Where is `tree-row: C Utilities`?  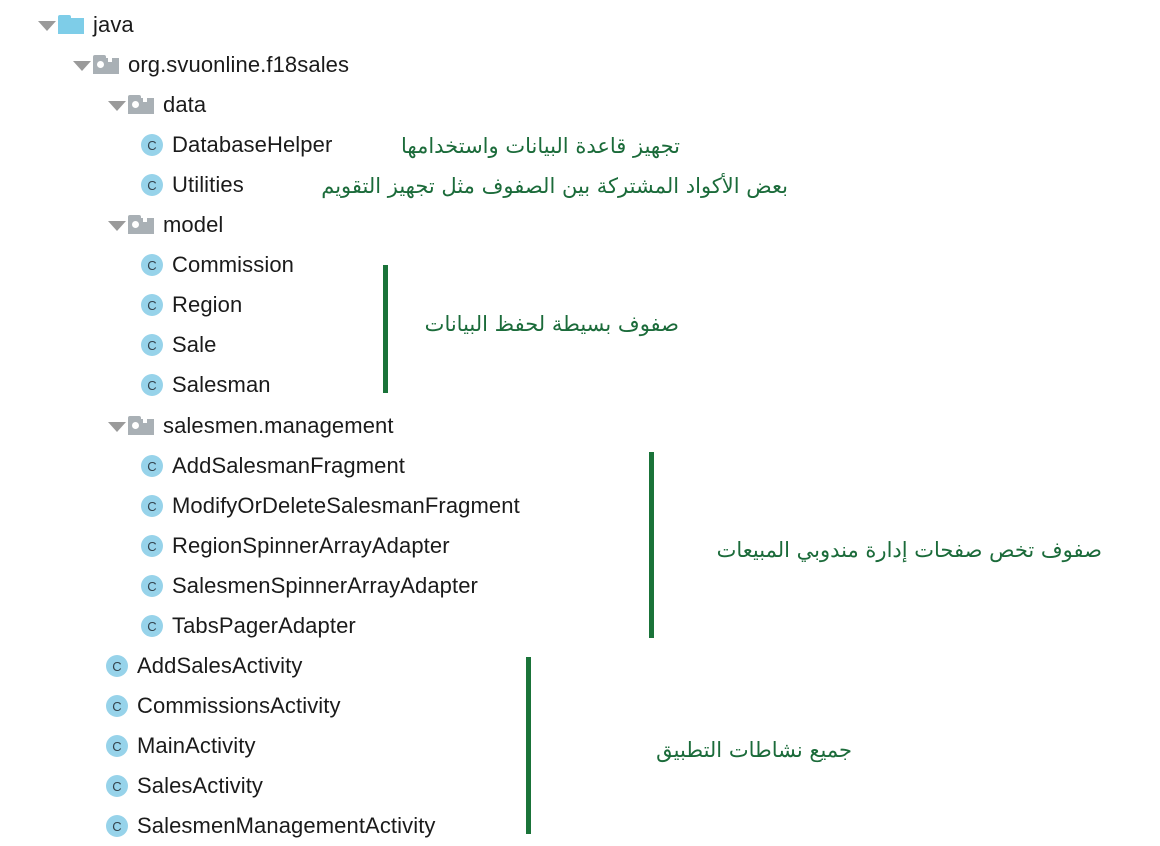
tree-row: C Utilities is located at coordinates (192, 185).